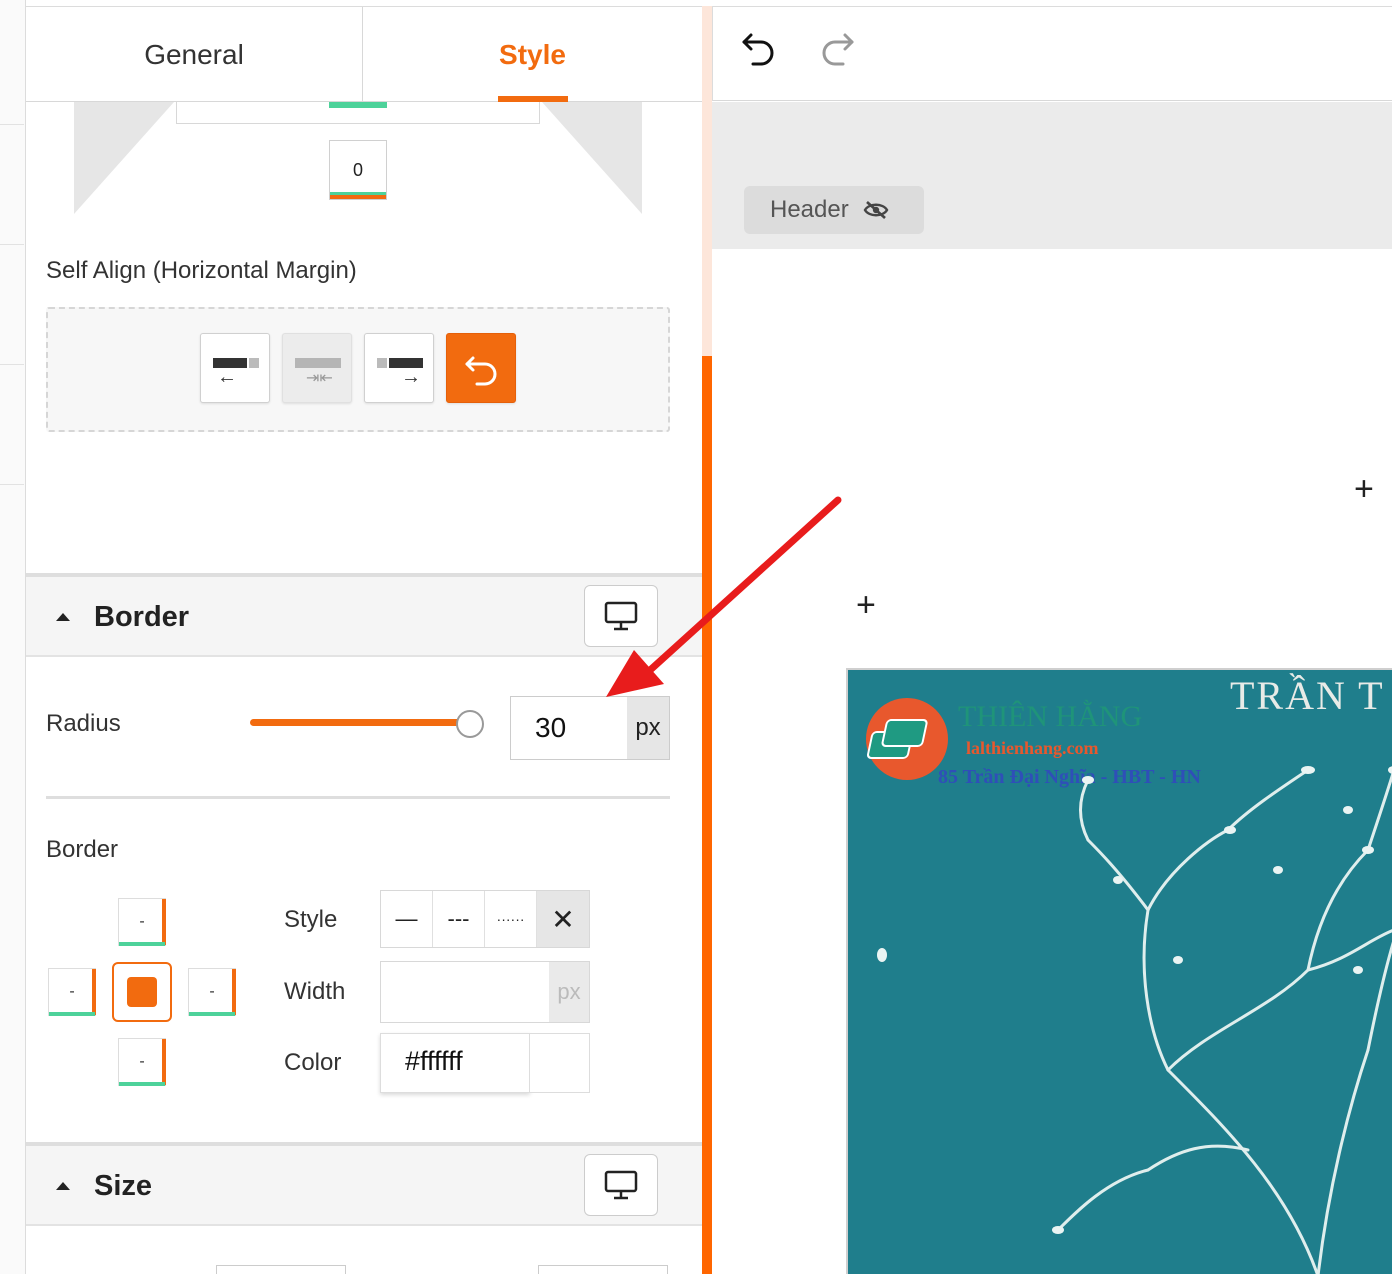  Describe the element at coordinates (358, 369) in the screenshot. I see `self-align-group` at that location.